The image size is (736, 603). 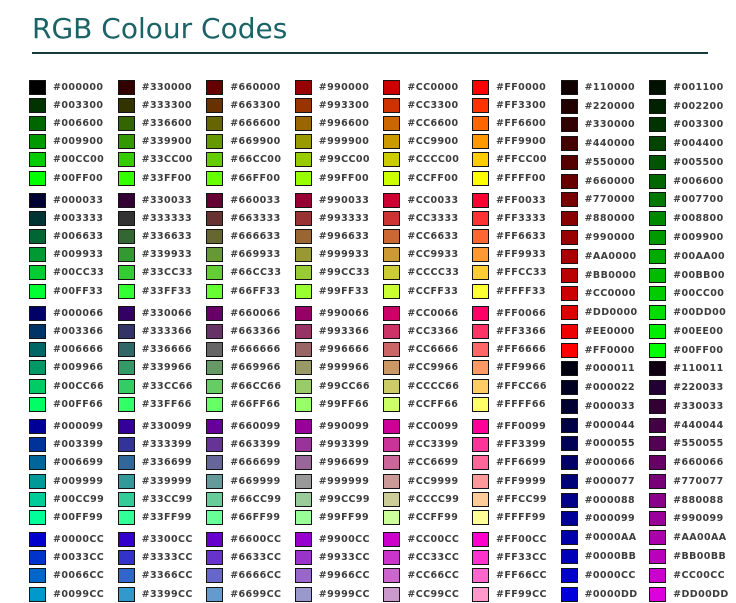 I want to click on color-cell: #99FF33, so click(x=339, y=291).